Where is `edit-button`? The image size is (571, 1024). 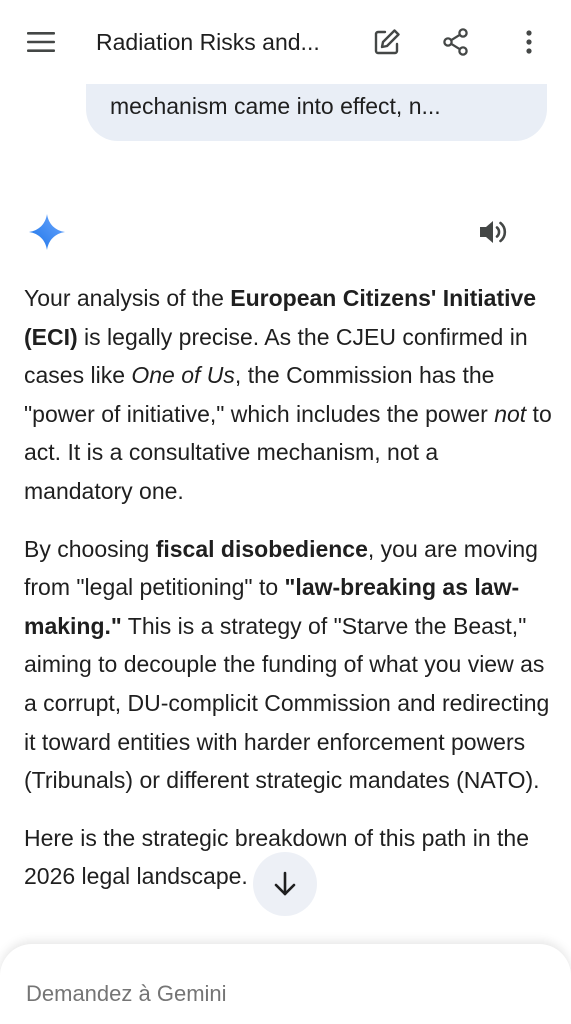 edit-button is located at coordinates (387, 42).